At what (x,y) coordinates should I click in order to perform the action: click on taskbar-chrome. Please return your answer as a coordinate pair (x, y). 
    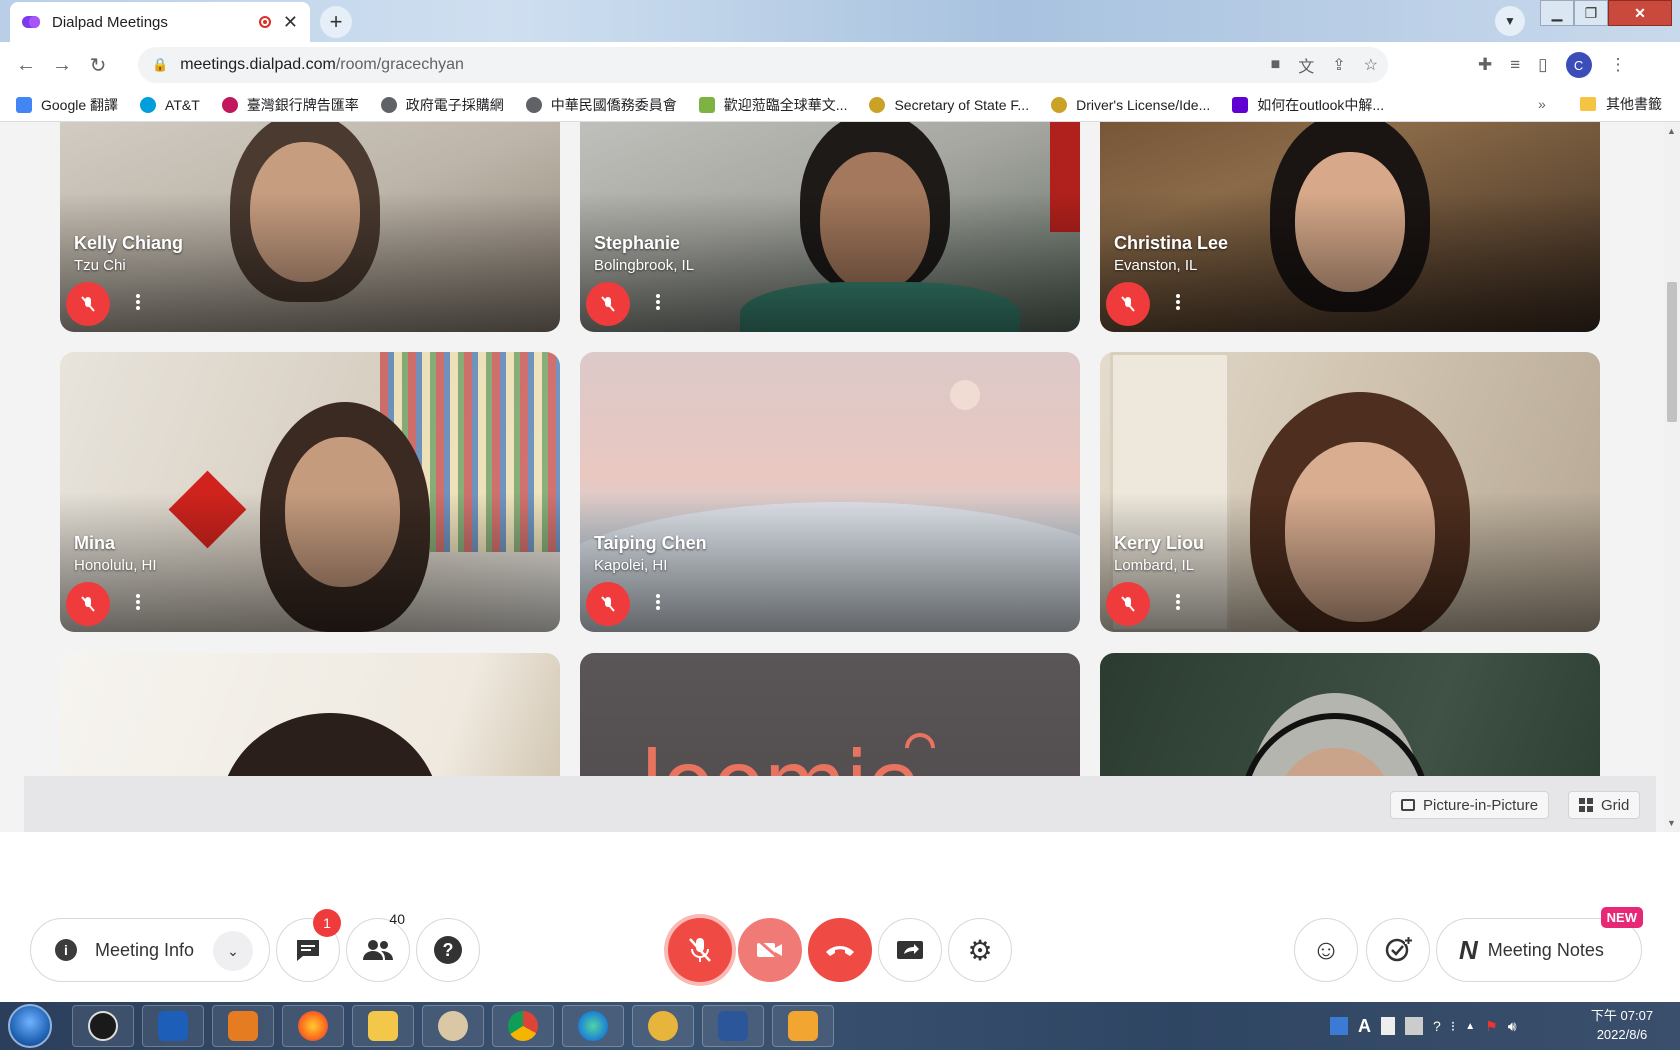
    Looking at the image, I should click on (523, 1026).